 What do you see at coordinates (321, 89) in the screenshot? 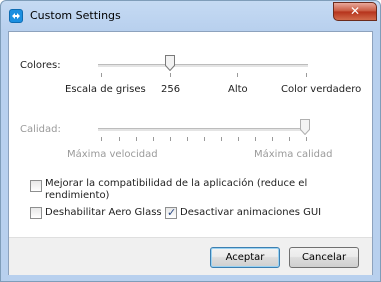
I see `colors-option-truecolor: Color verdadero` at bounding box center [321, 89].